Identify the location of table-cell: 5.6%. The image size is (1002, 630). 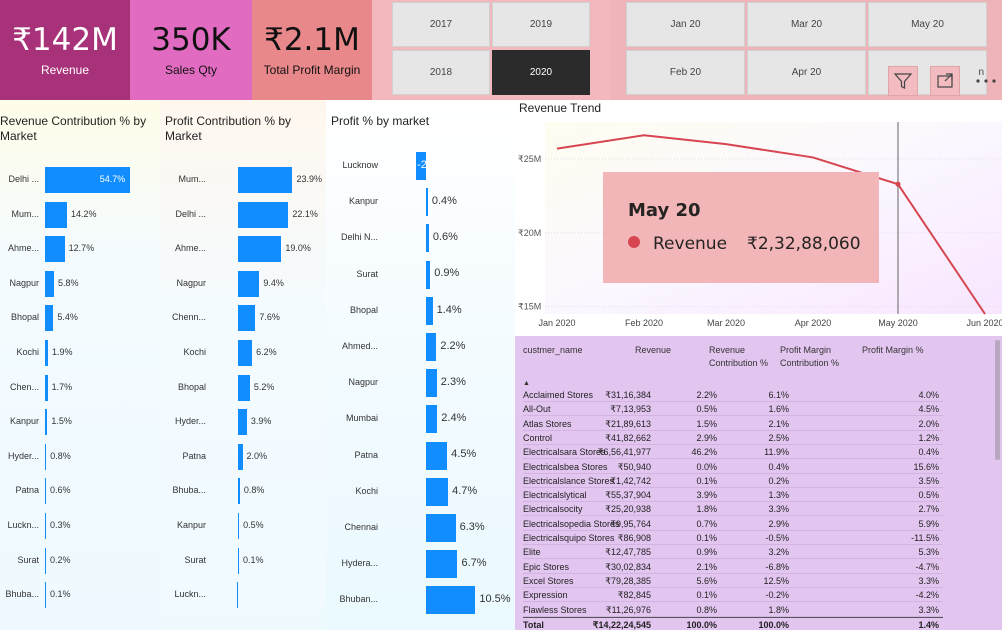
(706, 580).